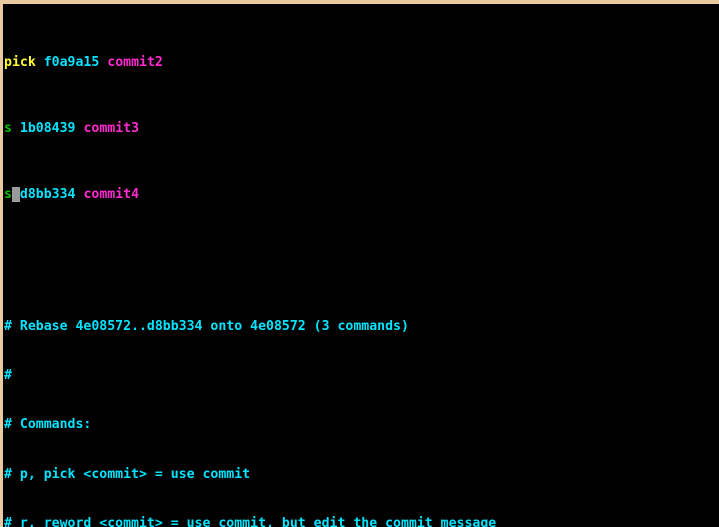  What do you see at coordinates (47, 129) in the screenshot?
I see `todo-hash: 1b08439` at bounding box center [47, 129].